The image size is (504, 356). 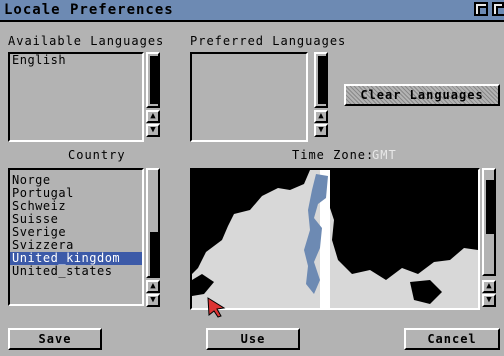 What do you see at coordinates (55, 339) in the screenshot?
I see `save-button: Save` at bounding box center [55, 339].